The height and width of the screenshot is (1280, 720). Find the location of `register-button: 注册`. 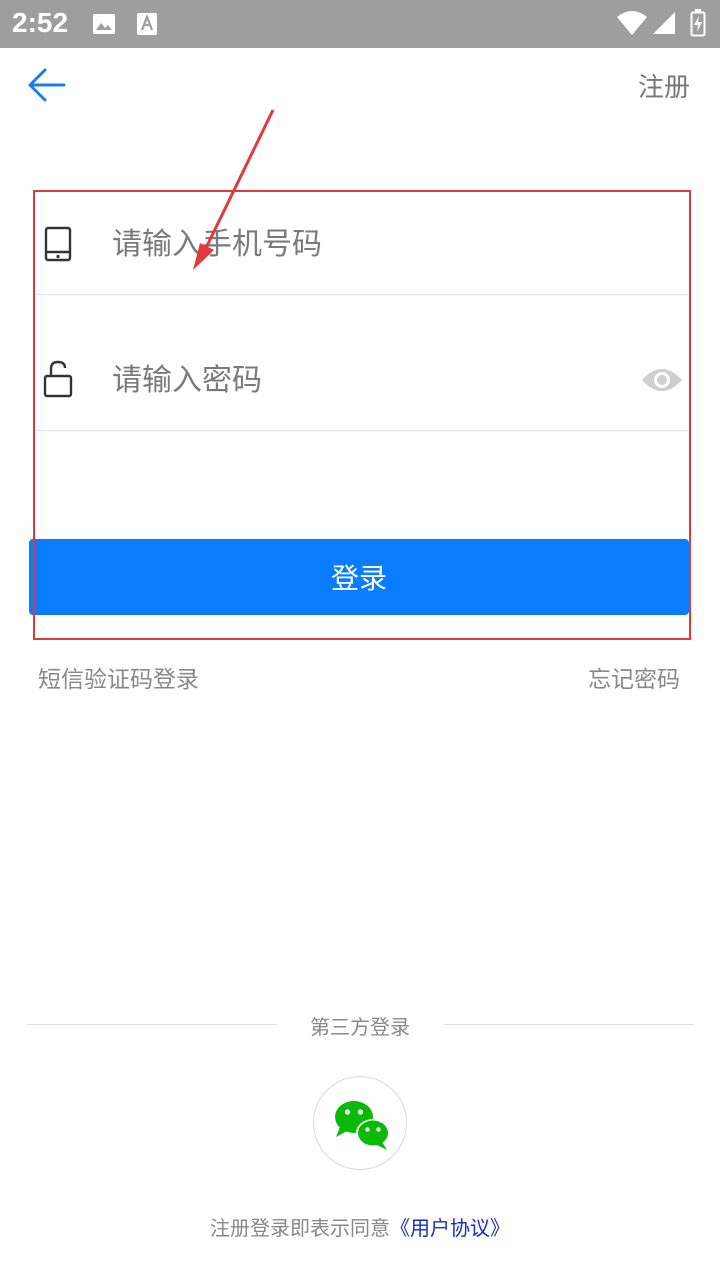

register-button: 注册 is located at coordinates (664, 85).